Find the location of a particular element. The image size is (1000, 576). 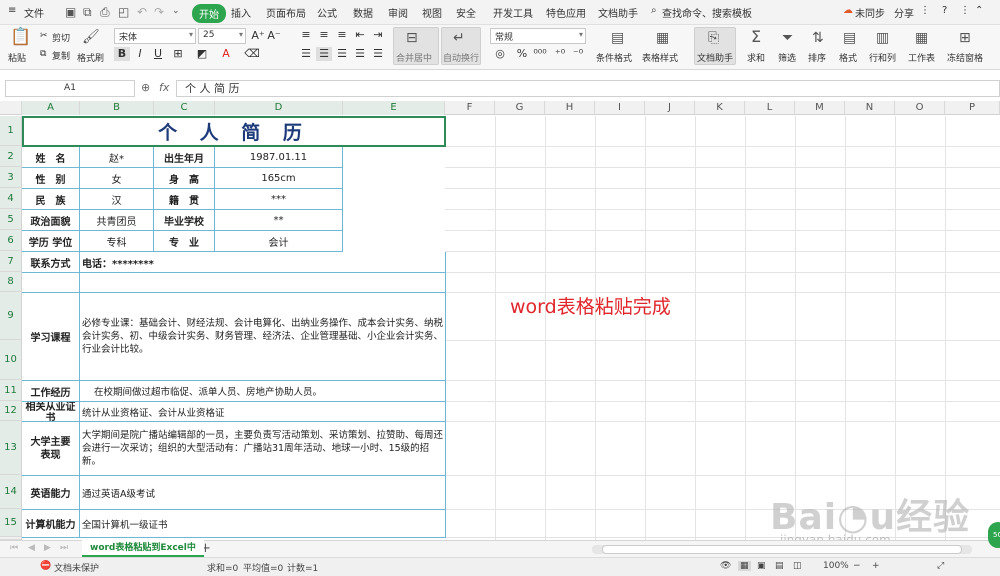

row-header: 1 is located at coordinates (11, 131).